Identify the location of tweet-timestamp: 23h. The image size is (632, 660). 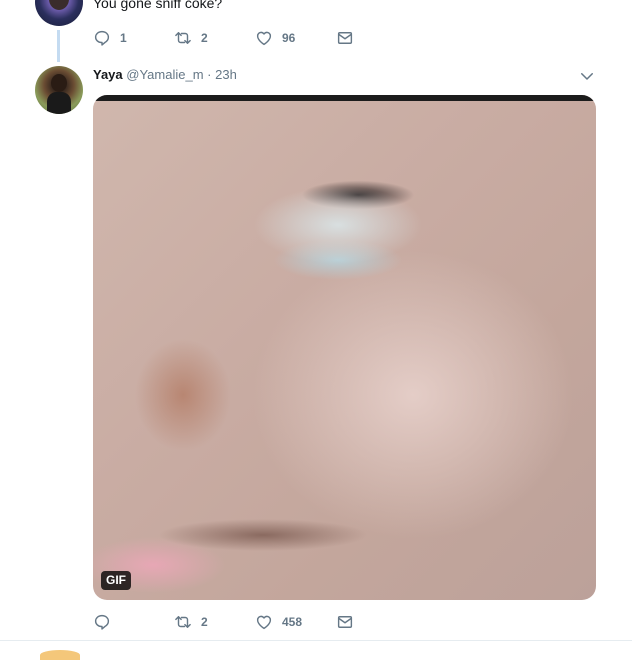
(226, 74).